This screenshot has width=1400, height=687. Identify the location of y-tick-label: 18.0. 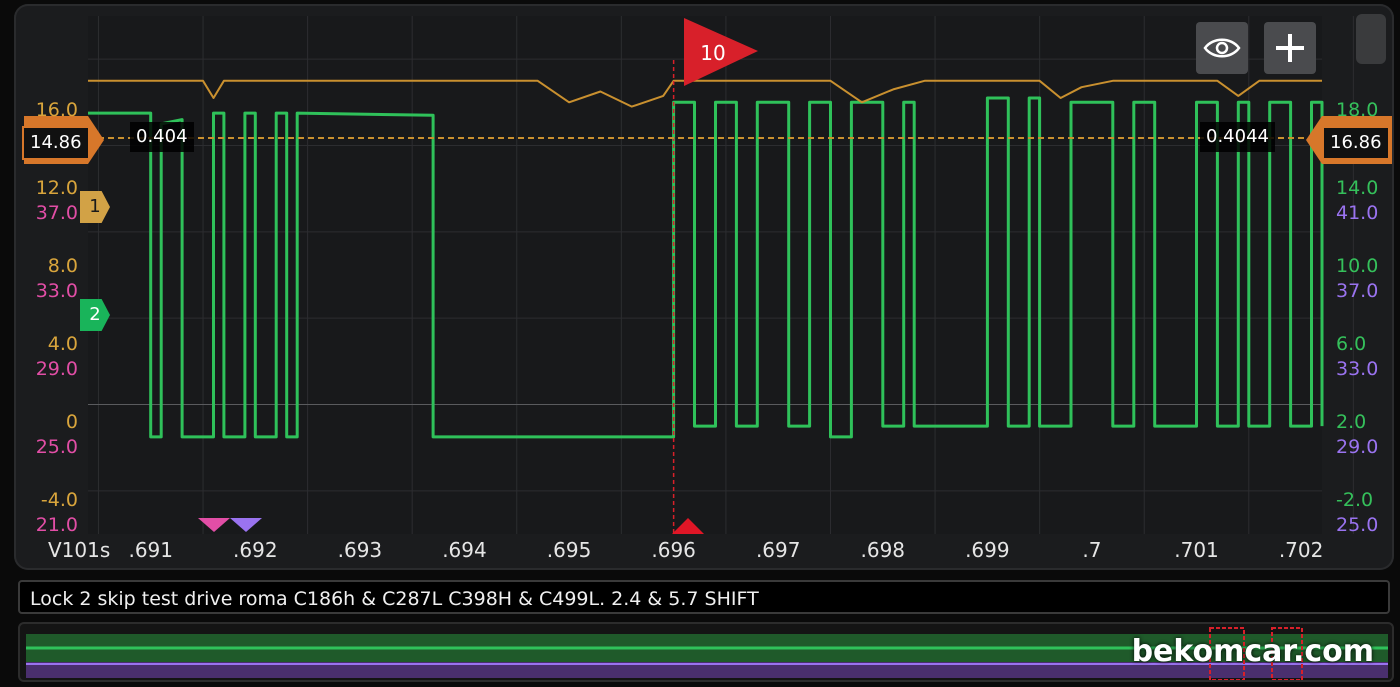
(1357, 110).